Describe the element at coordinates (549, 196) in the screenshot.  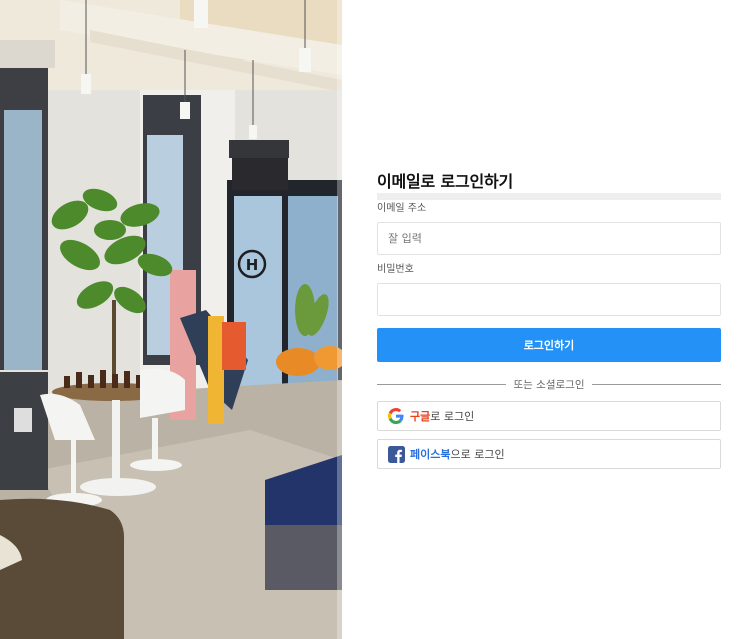
I see `title-underline` at that location.